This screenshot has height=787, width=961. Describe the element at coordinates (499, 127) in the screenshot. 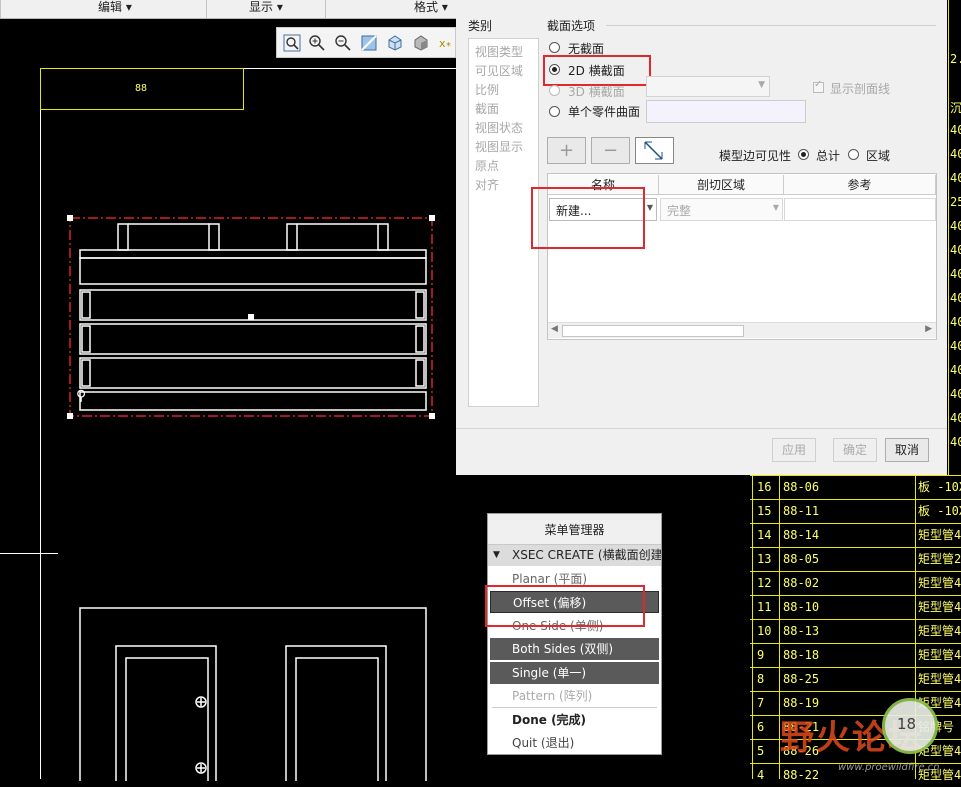

I see `category-view-state: 视图状态` at that location.